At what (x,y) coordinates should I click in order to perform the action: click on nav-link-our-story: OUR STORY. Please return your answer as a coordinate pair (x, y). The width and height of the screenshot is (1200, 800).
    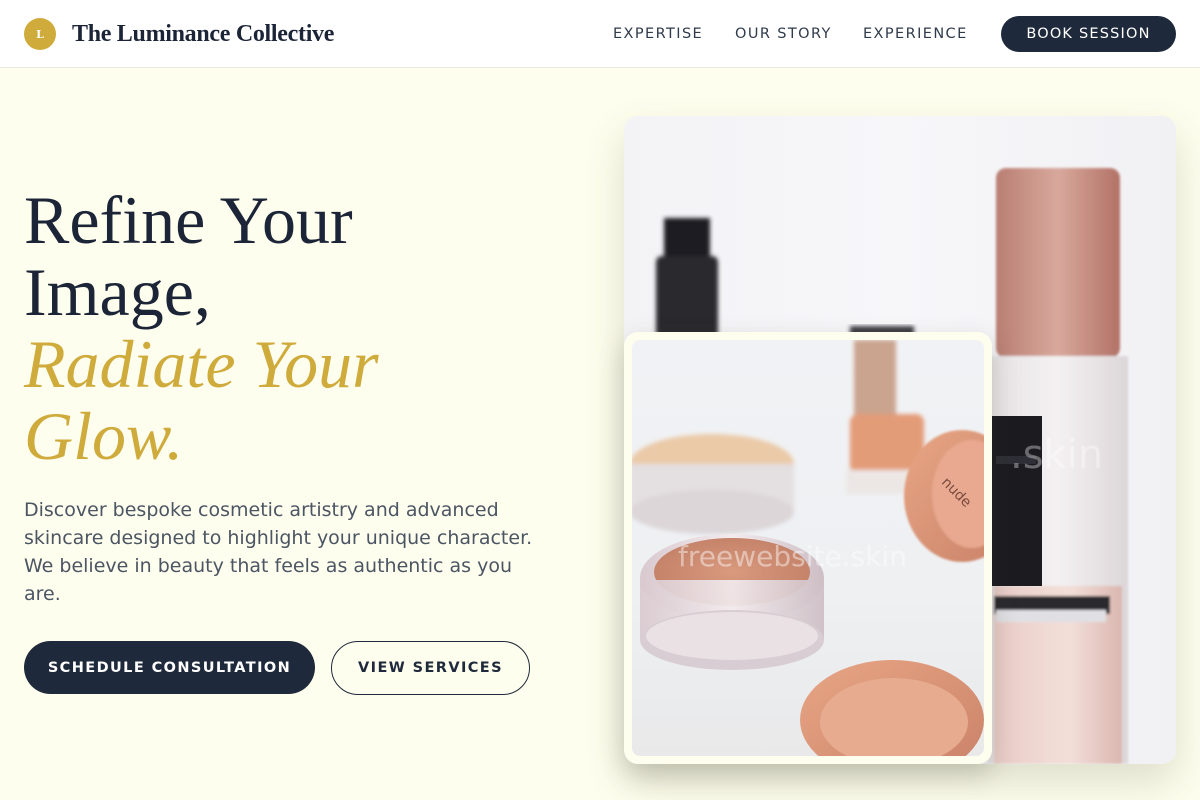
    Looking at the image, I should click on (783, 34).